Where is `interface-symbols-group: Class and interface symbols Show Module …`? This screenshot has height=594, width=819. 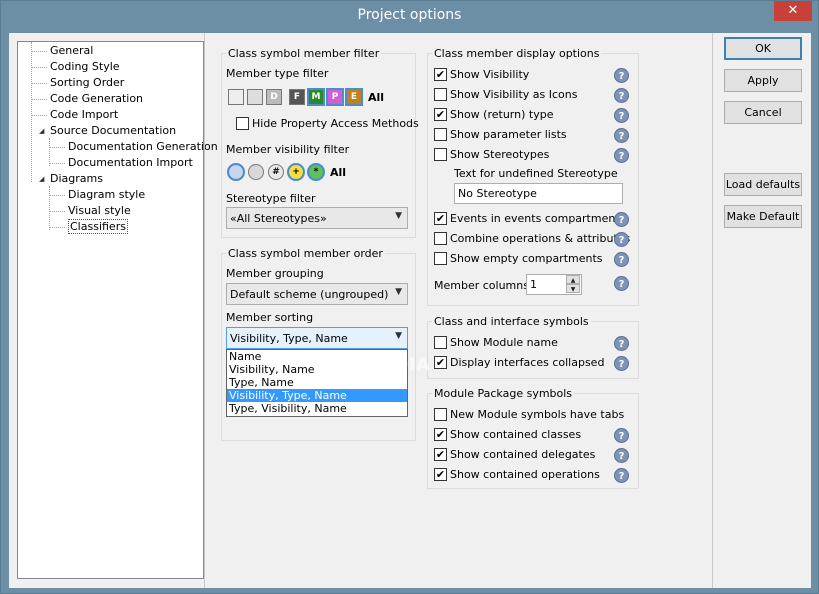
interface-symbols-group: Class and interface symbols Show Module … is located at coordinates (533, 347).